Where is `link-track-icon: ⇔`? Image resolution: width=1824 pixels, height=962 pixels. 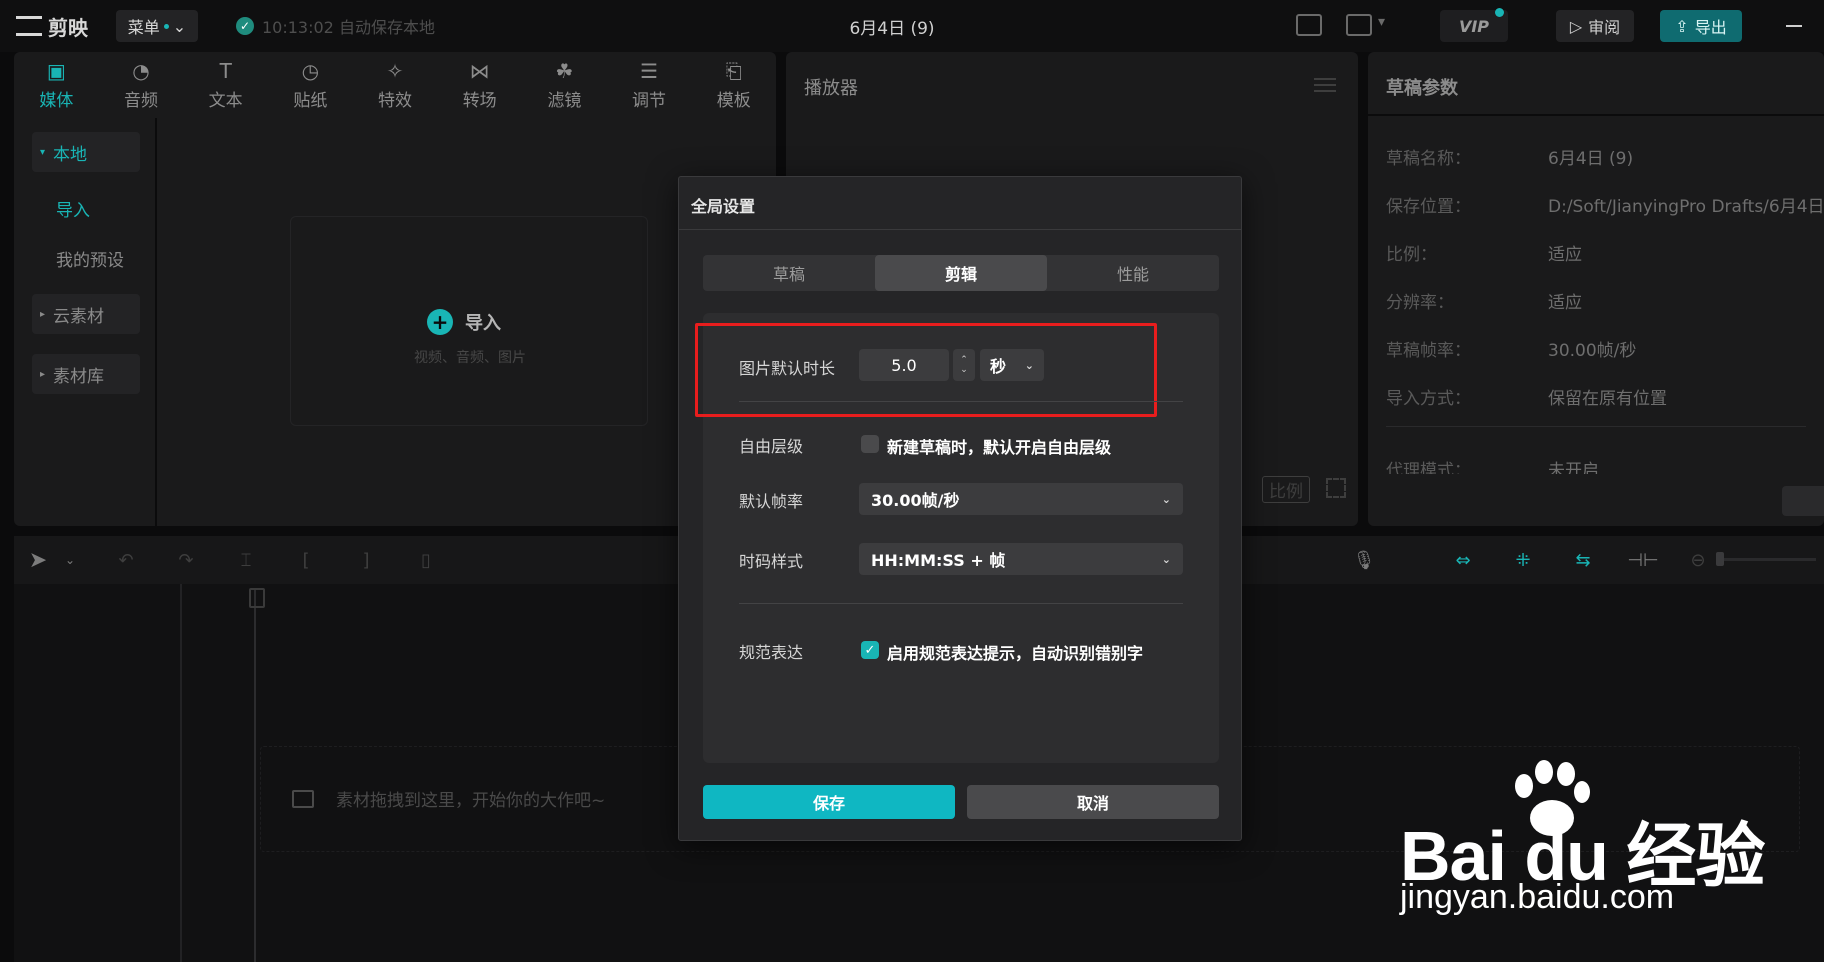 link-track-icon: ⇔ is located at coordinates (1463, 560).